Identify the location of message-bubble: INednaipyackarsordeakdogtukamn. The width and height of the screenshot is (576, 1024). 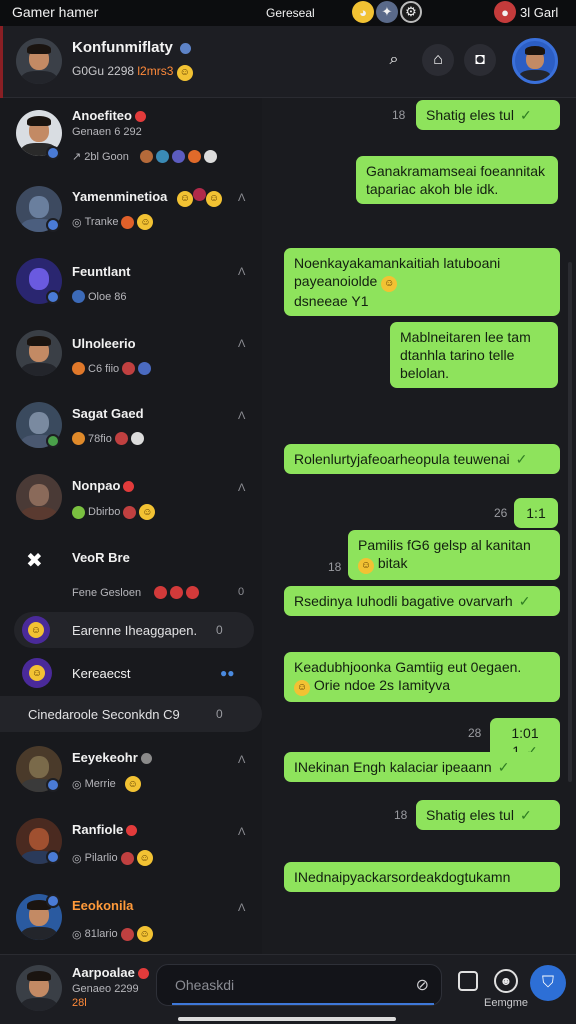
(422, 877).